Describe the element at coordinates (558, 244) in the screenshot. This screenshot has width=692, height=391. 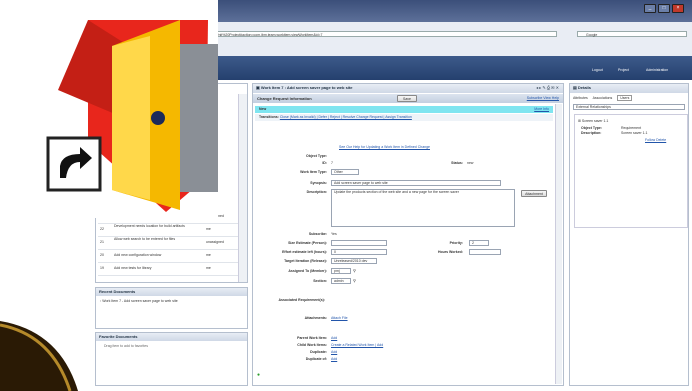
I see `form-scrollbar` at that location.